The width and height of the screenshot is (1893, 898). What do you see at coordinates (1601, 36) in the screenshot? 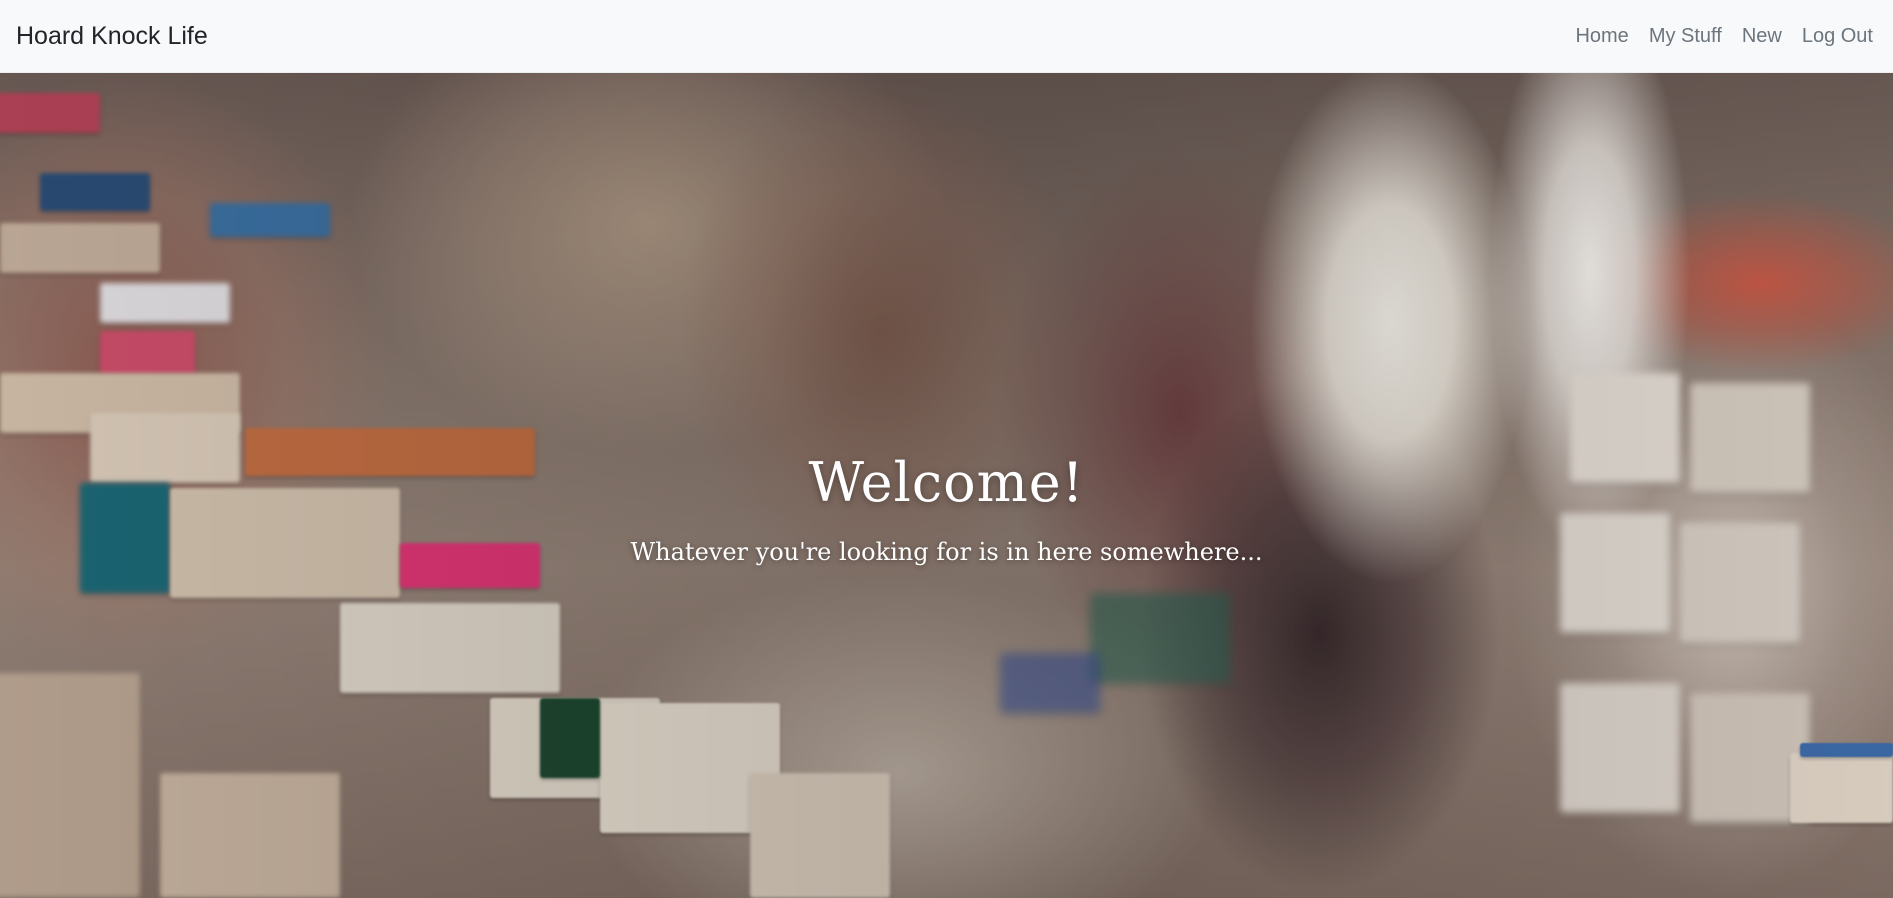
I see `nav-link-home: Home` at bounding box center [1601, 36].